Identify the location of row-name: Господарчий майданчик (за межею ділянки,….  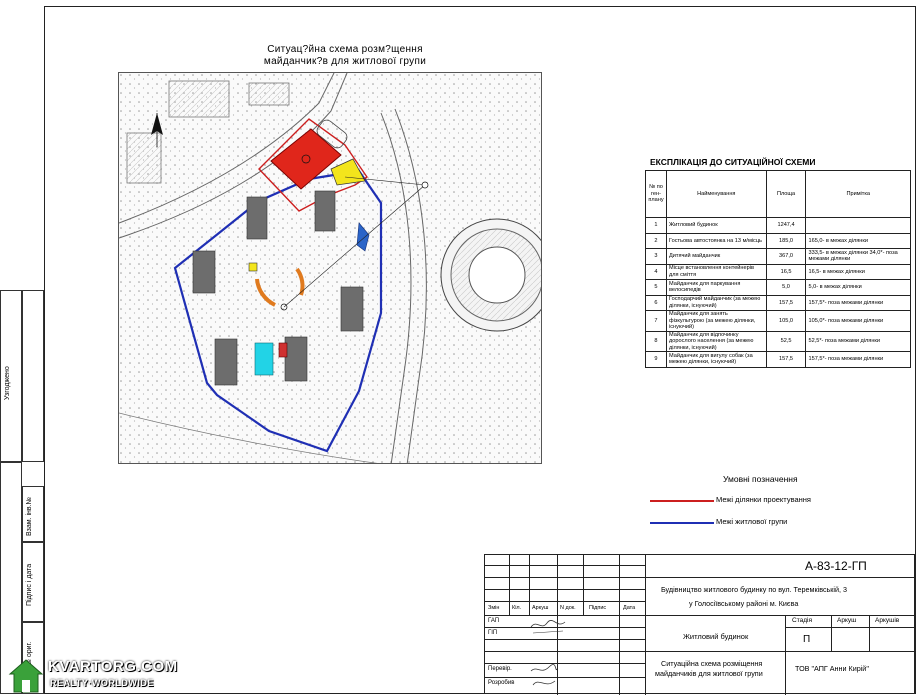
(716, 302).